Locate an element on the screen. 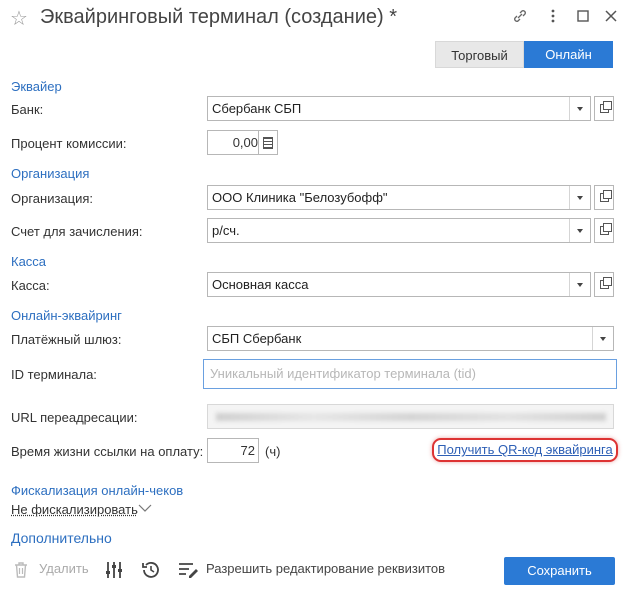  settings-sliders-icon is located at coordinates (114, 571).